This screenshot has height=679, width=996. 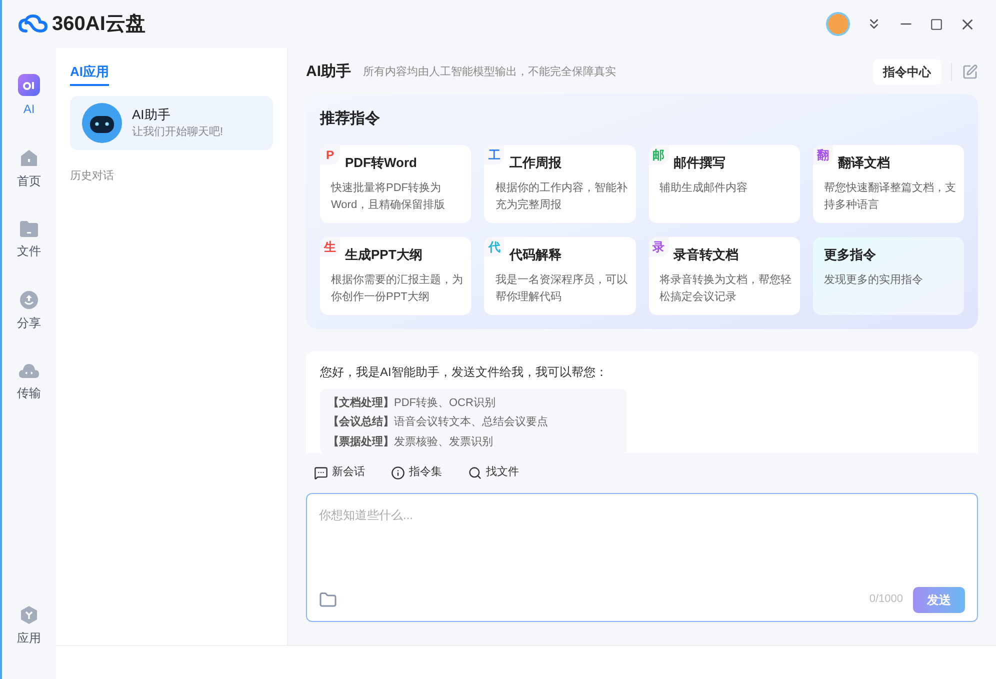 What do you see at coordinates (493, 472) in the screenshot?
I see `toolbar-button: 找文件` at bounding box center [493, 472].